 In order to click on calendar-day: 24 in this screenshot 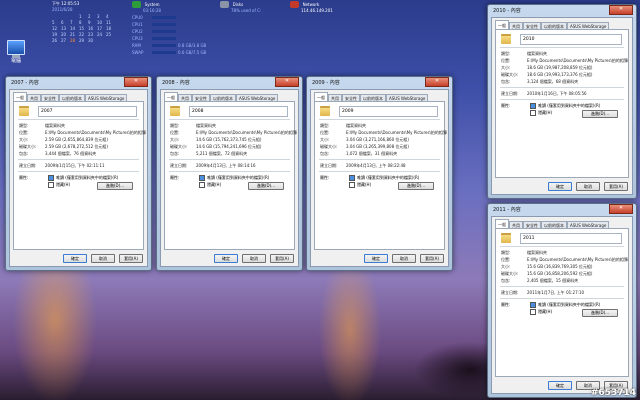, I will do `click(100, 34)`.